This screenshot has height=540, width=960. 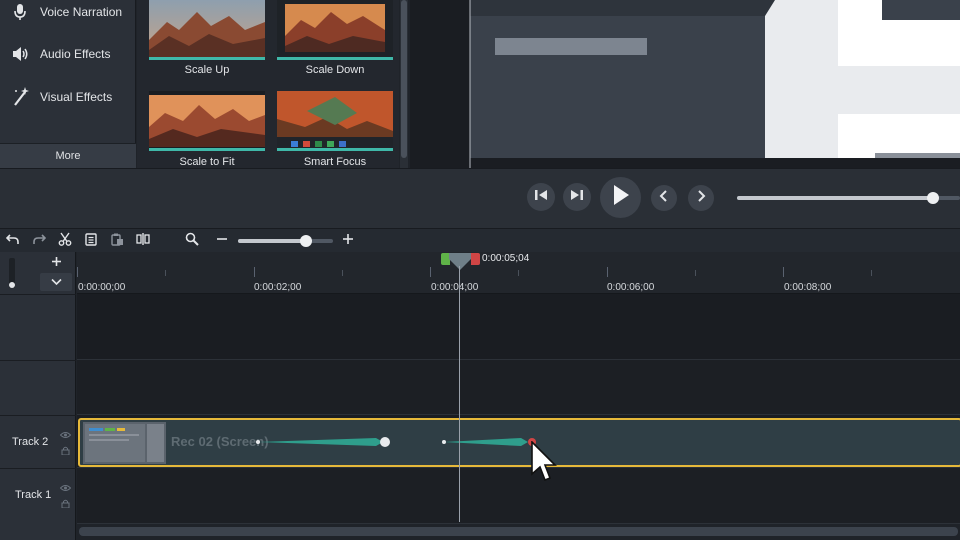 I want to click on track-header-track-2: Track 2, so click(x=38, y=442).